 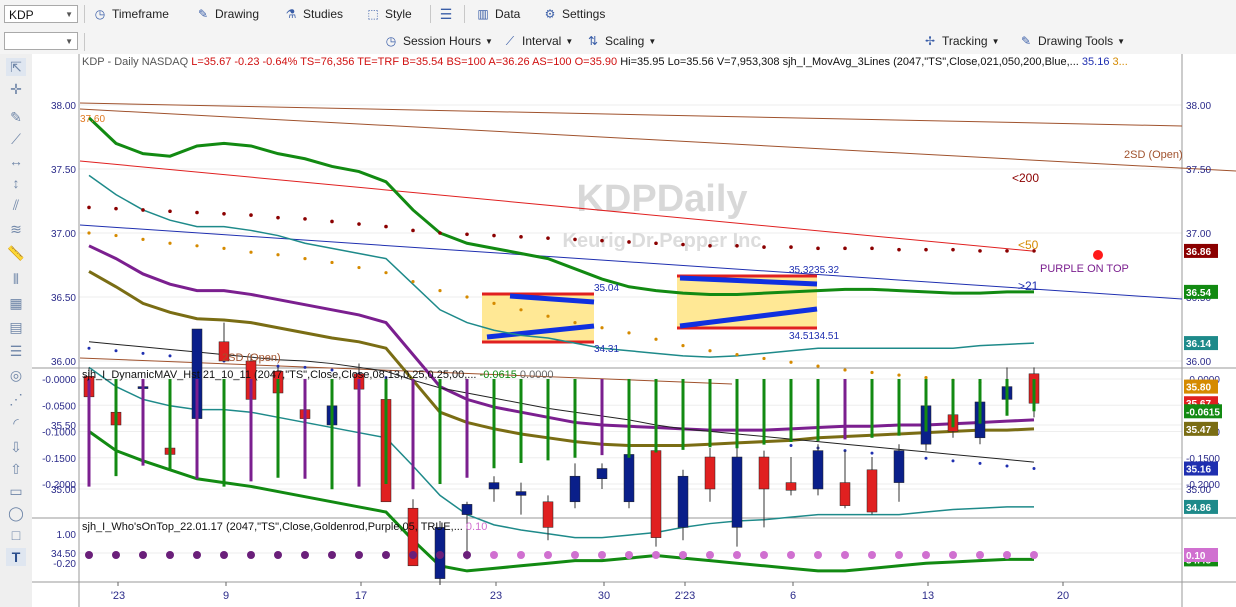 What do you see at coordinates (16, 303) in the screenshot?
I see `grid-tool-icon: ▦` at bounding box center [16, 303].